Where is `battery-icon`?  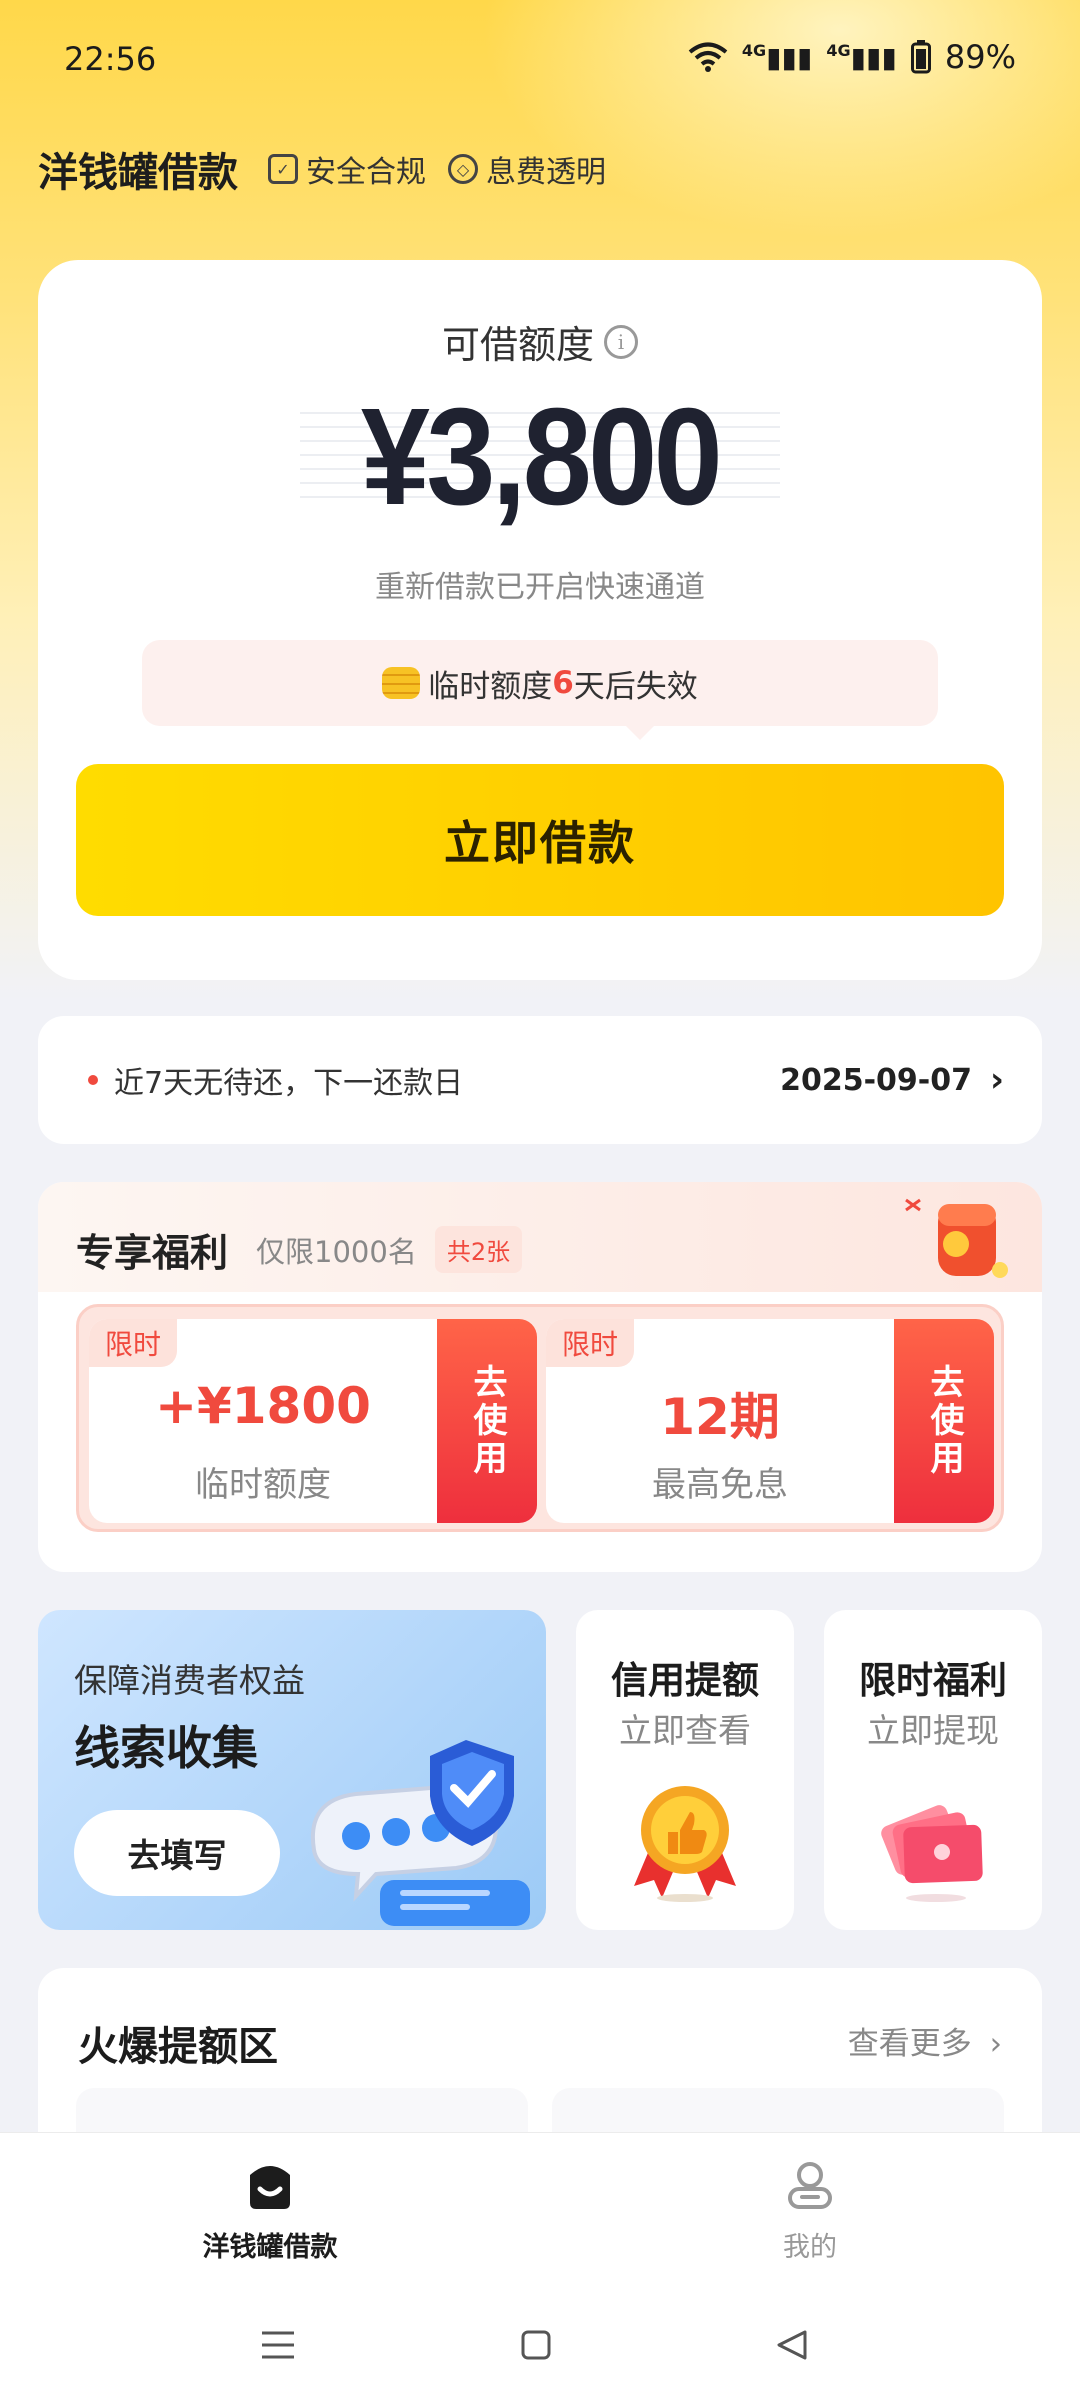
battery-icon is located at coordinates (920, 57).